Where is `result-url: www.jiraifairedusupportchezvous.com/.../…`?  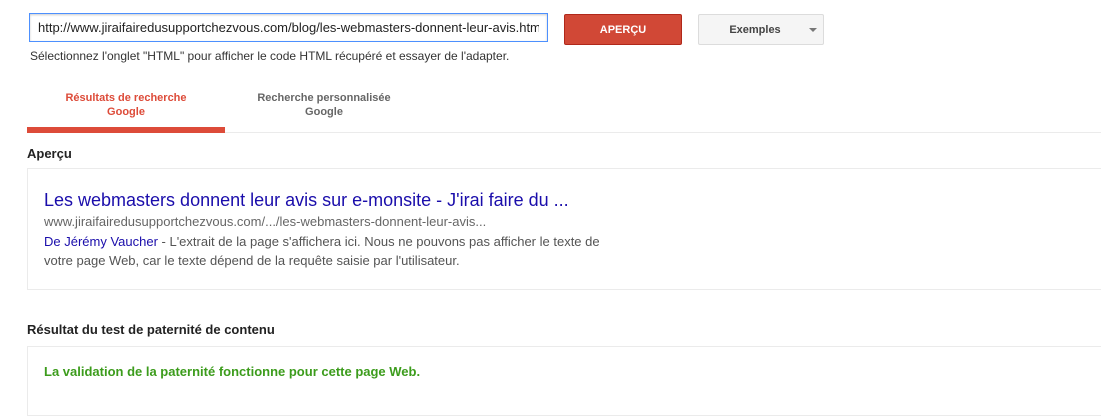
result-url: www.jiraifairedusupportchezvous.com/.../… is located at coordinates (265, 221).